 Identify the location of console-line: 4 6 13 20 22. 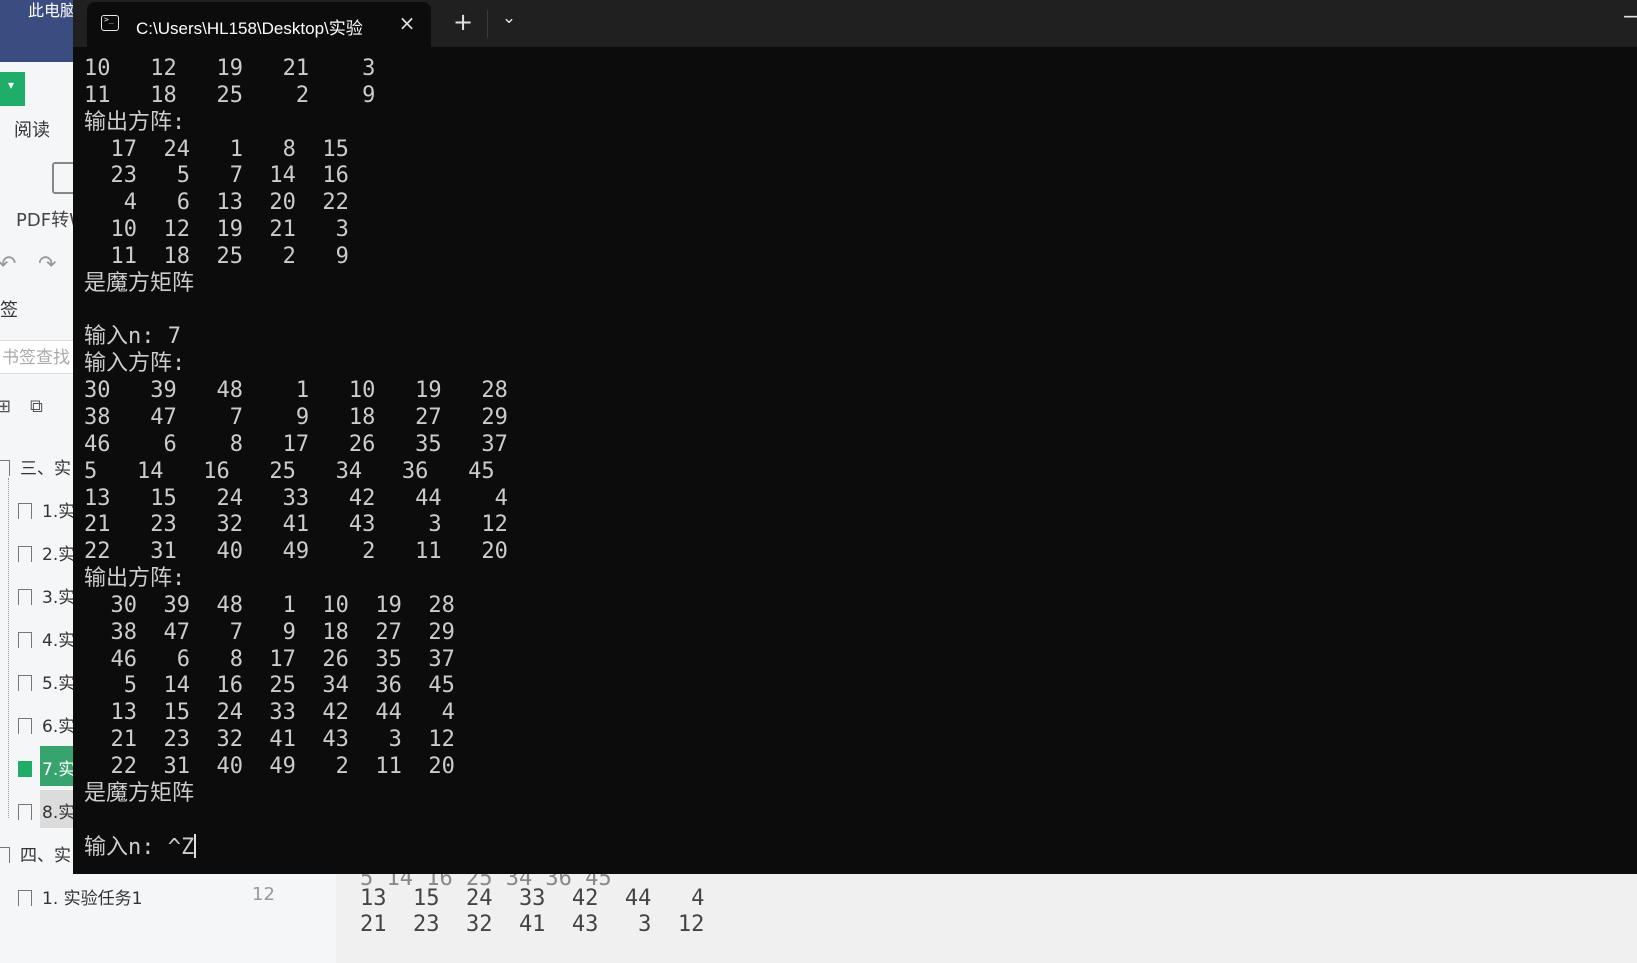
(236, 203).